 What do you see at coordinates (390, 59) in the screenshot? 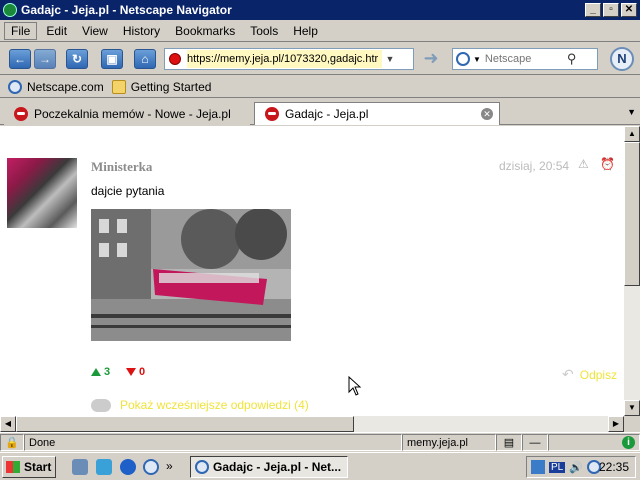
I see `url-dropdown-icon: ▼` at bounding box center [390, 59].